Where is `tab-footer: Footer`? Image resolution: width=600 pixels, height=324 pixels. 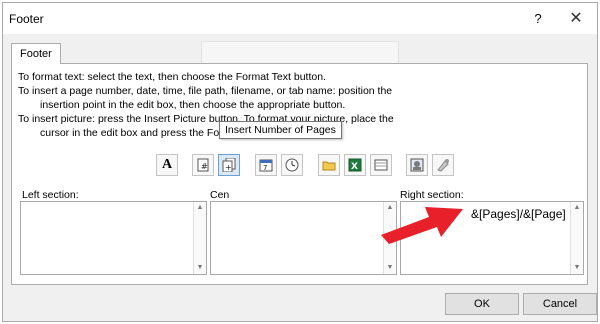
tab-footer: Footer is located at coordinates (36, 53).